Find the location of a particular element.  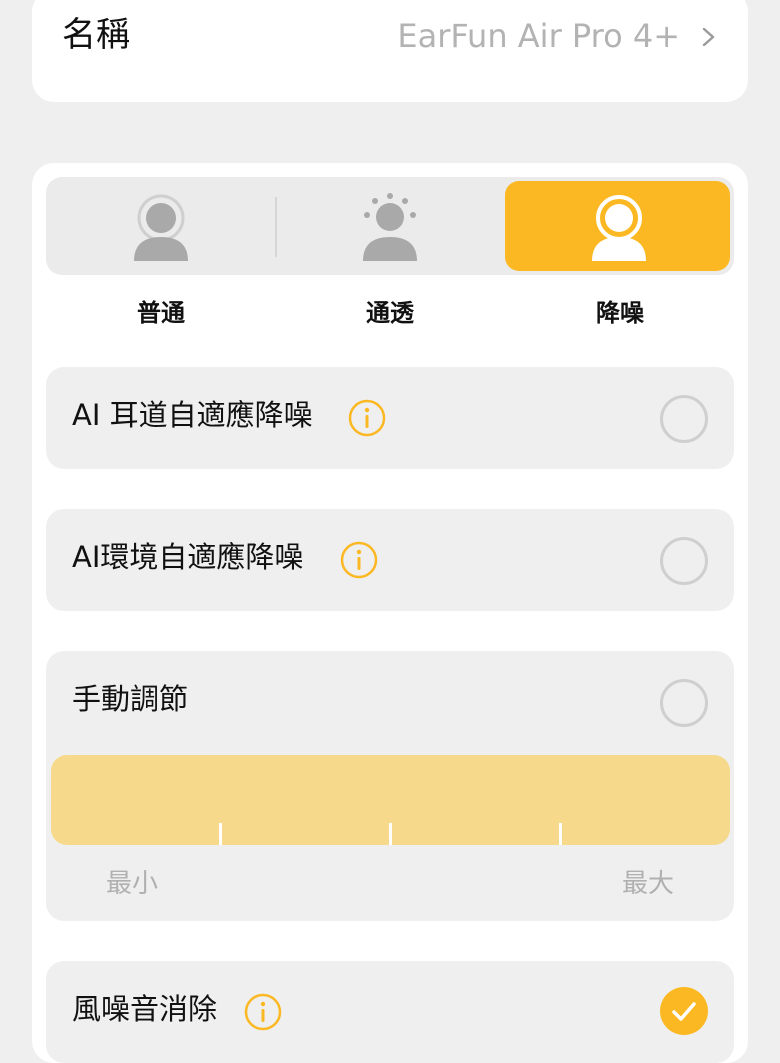

option-ai-ear-adaptive: AI 耳道自適應降噪 is located at coordinates (390, 418).